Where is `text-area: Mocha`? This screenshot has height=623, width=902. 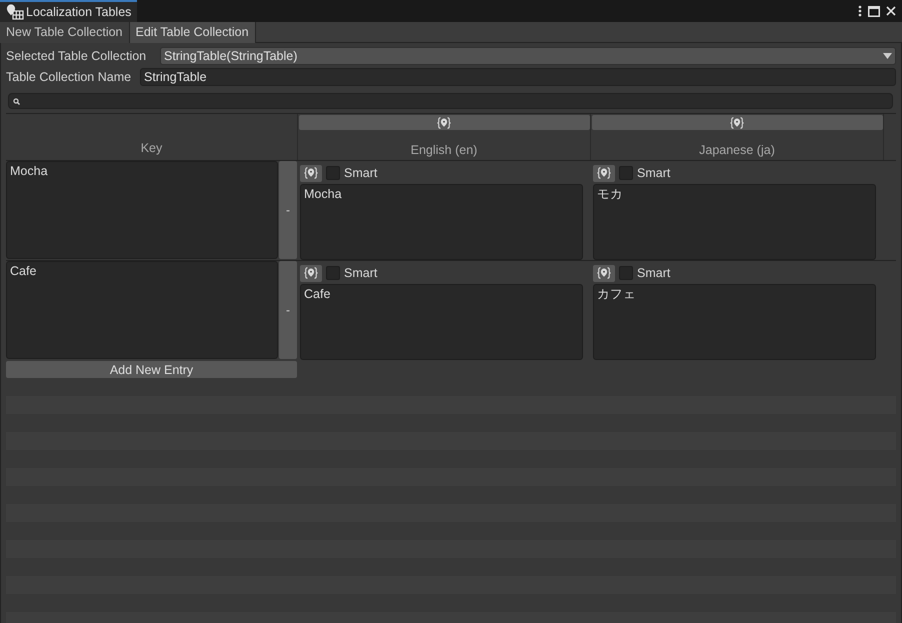 text-area: Mocha is located at coordinates (441, 222).